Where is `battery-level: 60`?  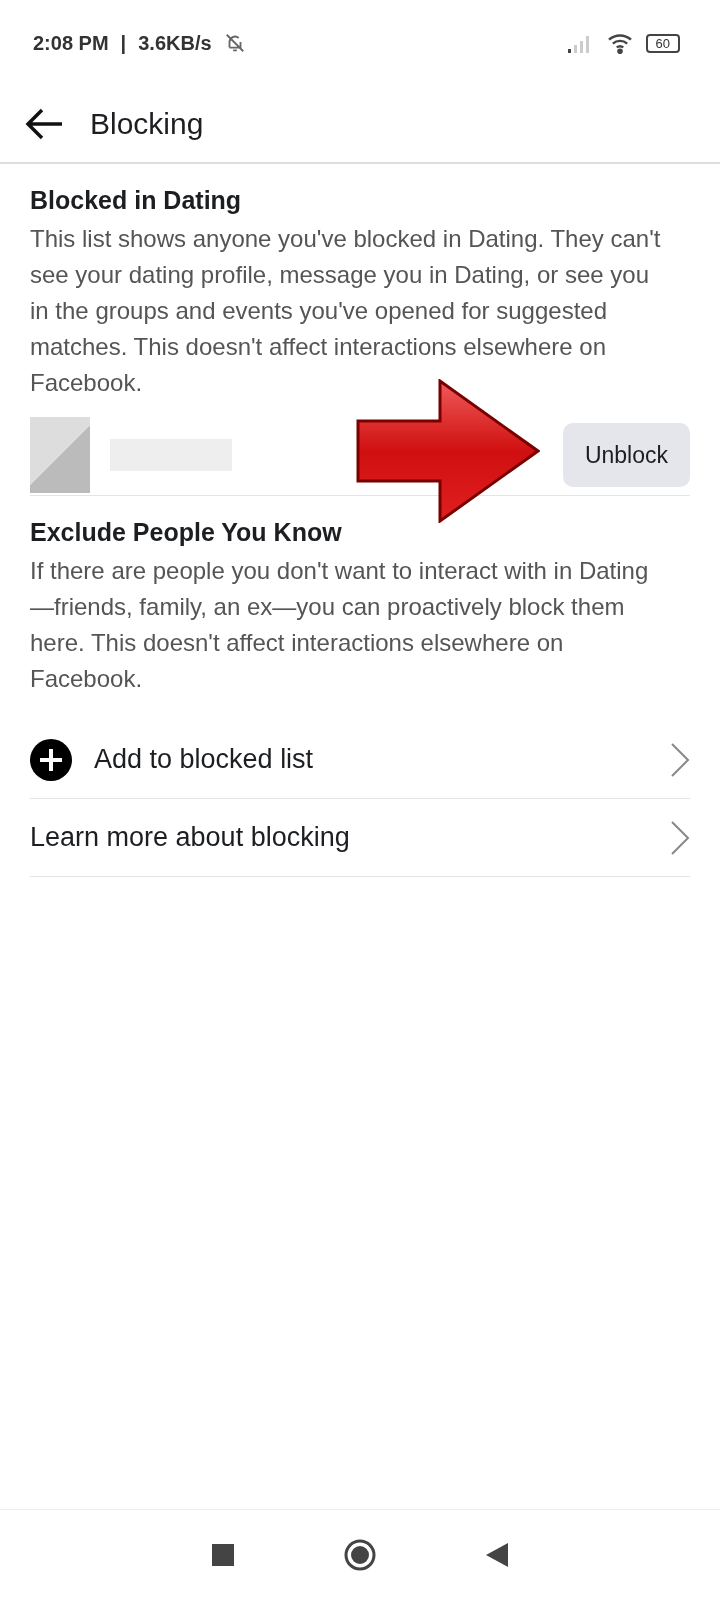 battery-level: 60 is located at coordinates (662, 43).